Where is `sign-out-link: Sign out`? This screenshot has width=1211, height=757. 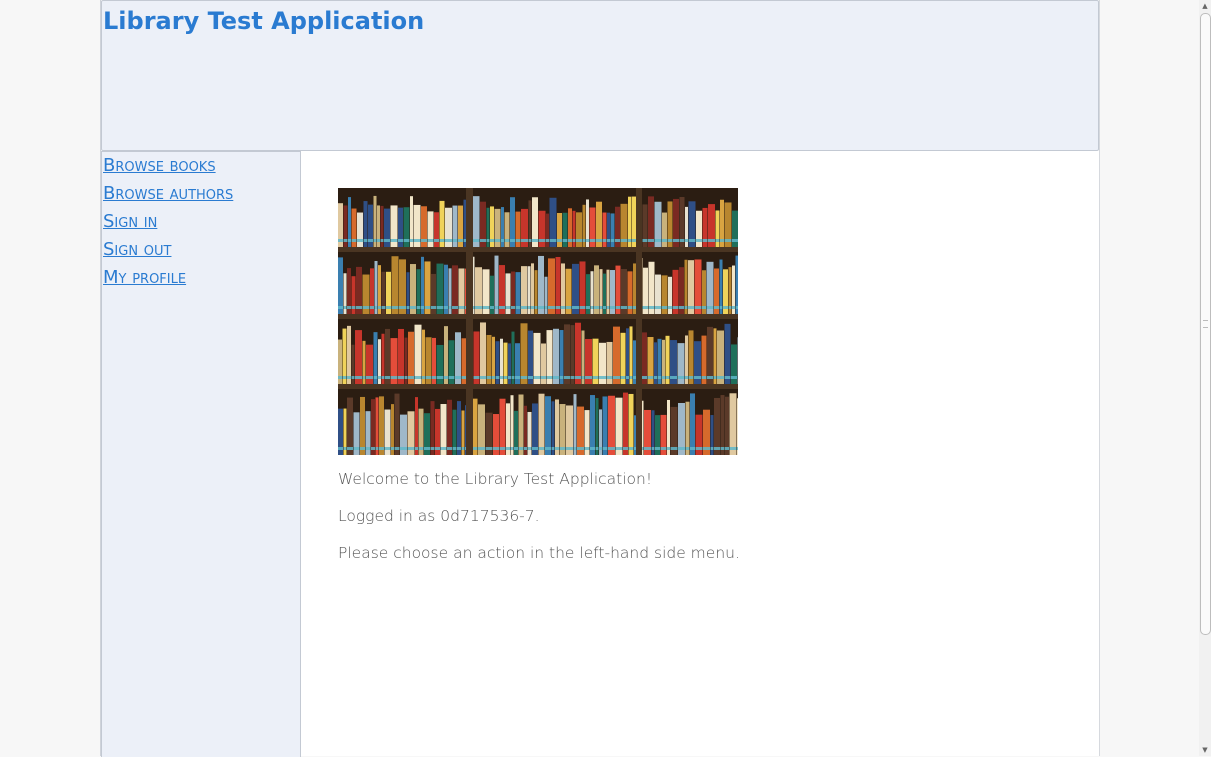
sign-out-link: Sign out is located at coordinates (137, 249).